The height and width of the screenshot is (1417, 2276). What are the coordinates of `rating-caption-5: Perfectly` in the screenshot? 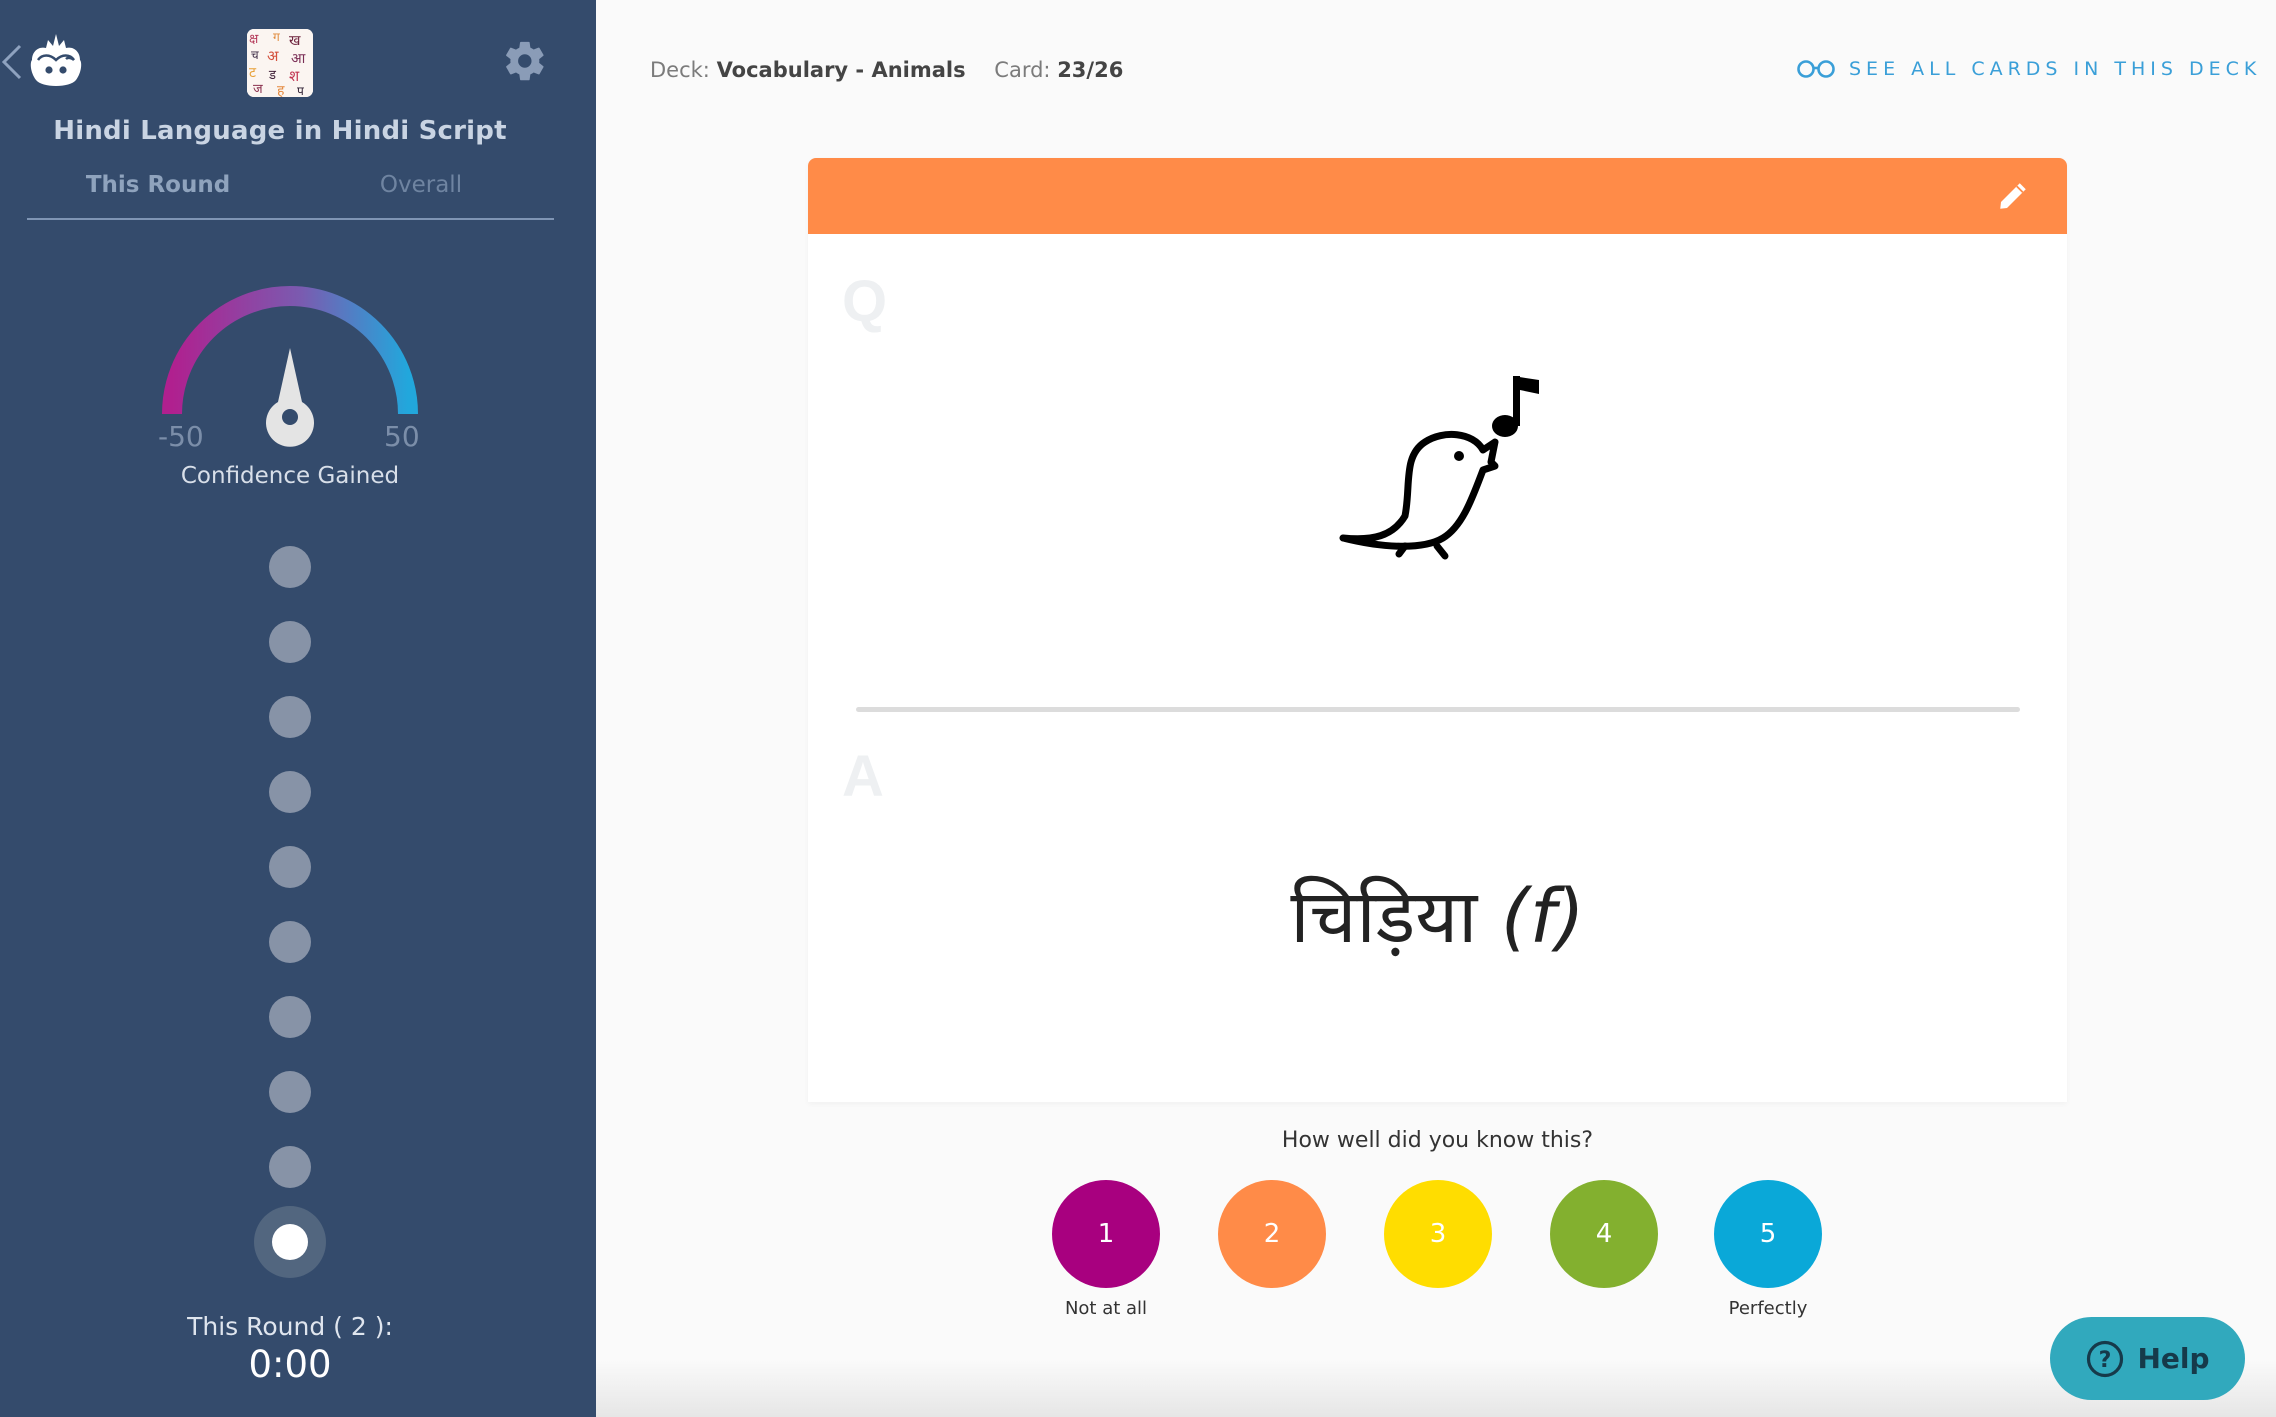 It's located at (1768, 1308).